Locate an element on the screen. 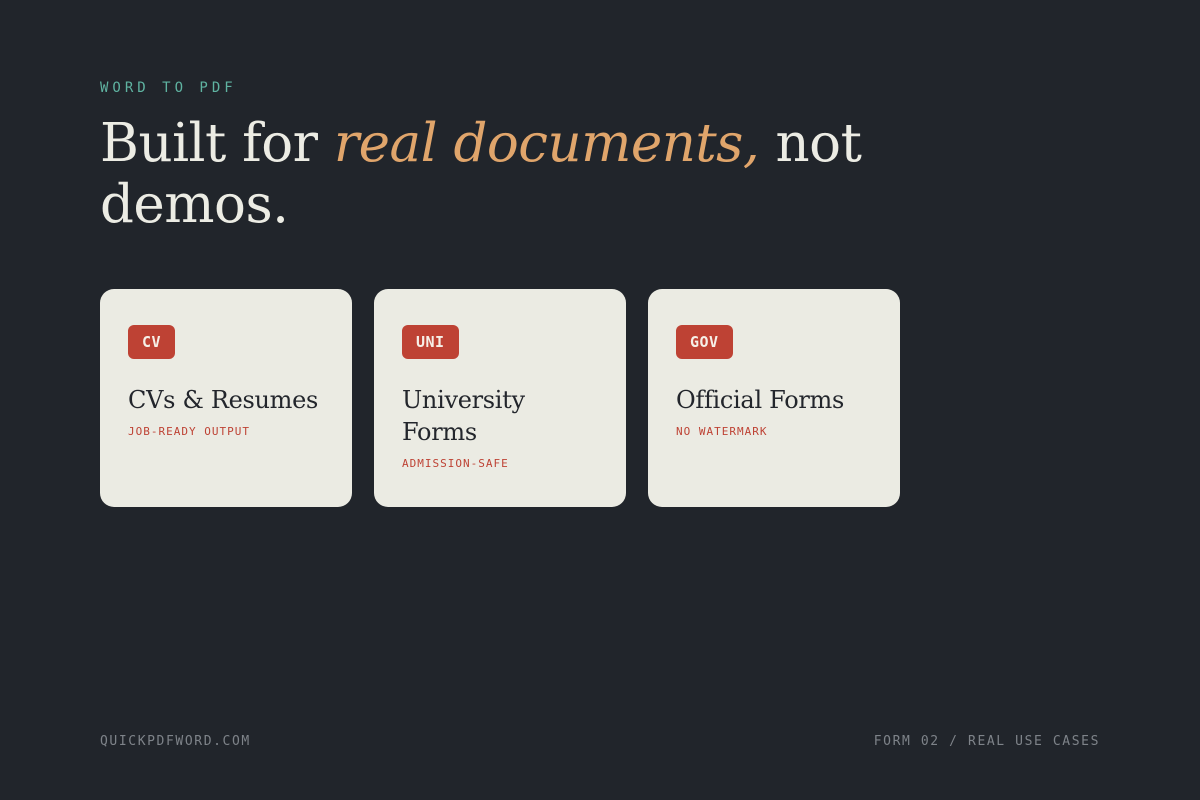 The height and width of the screenshot is (800, 1200). card-cv: CV CVs & Resumes JOB-READY OUTPUT is located at coordinates (226, 398).